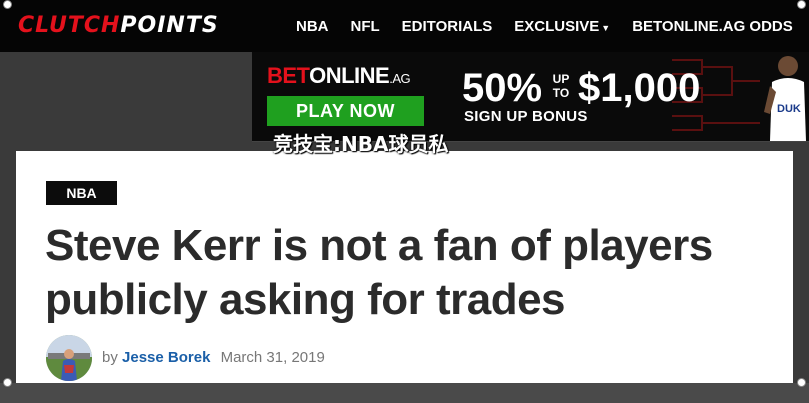 This screenshot has width=809, height=403. Describe the element at coordinates (447, 26) in the screenshot. I see `nav-item-editorials: EDITORIALS` at that location.